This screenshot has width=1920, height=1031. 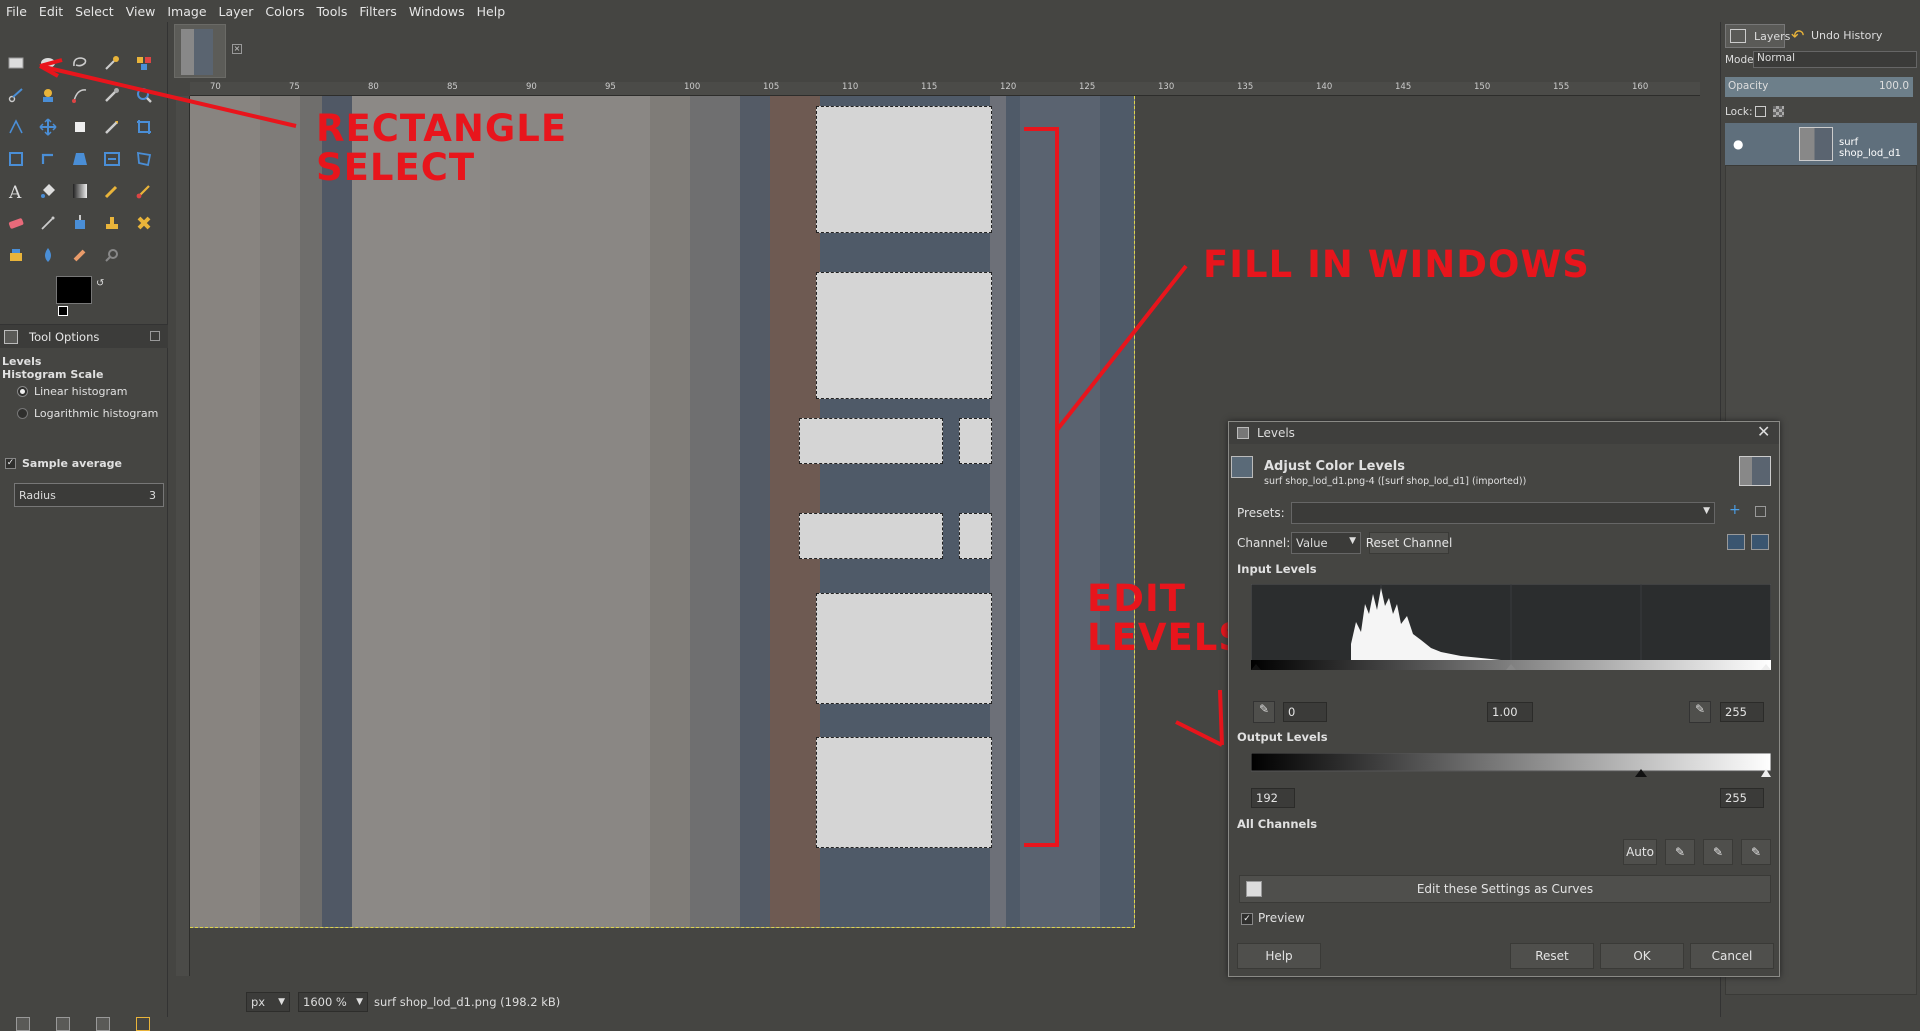 I want to click on pick-black-icon: ✎, so click(x=1680, y=852).